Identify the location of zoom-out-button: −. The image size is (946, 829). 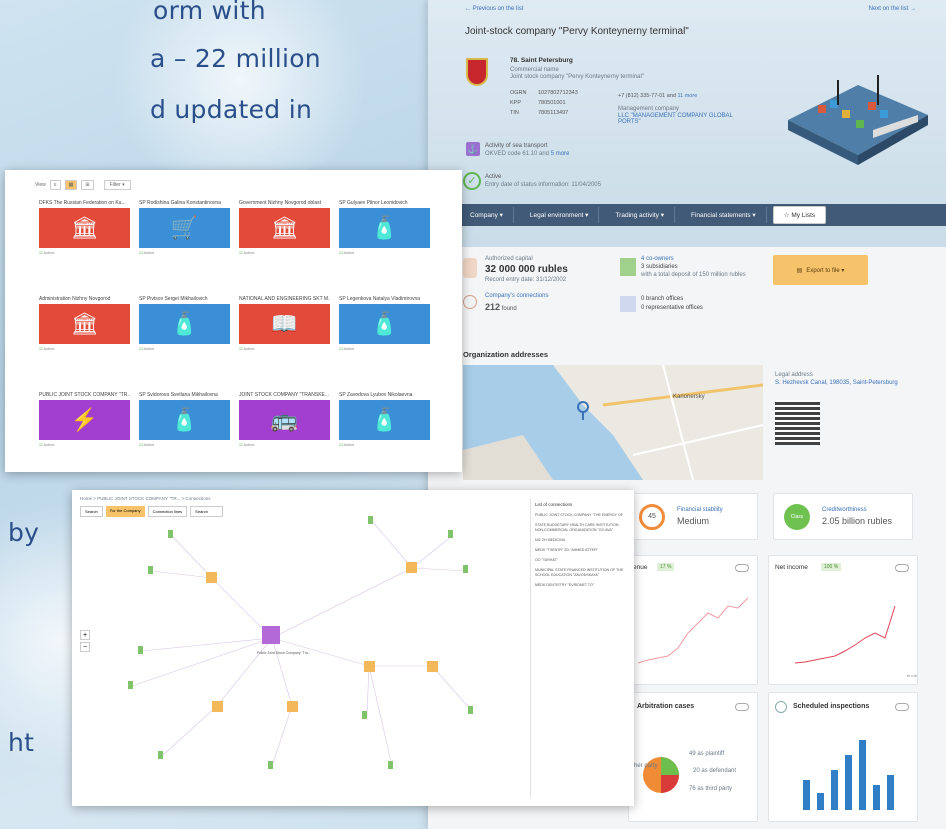
(85, 647).